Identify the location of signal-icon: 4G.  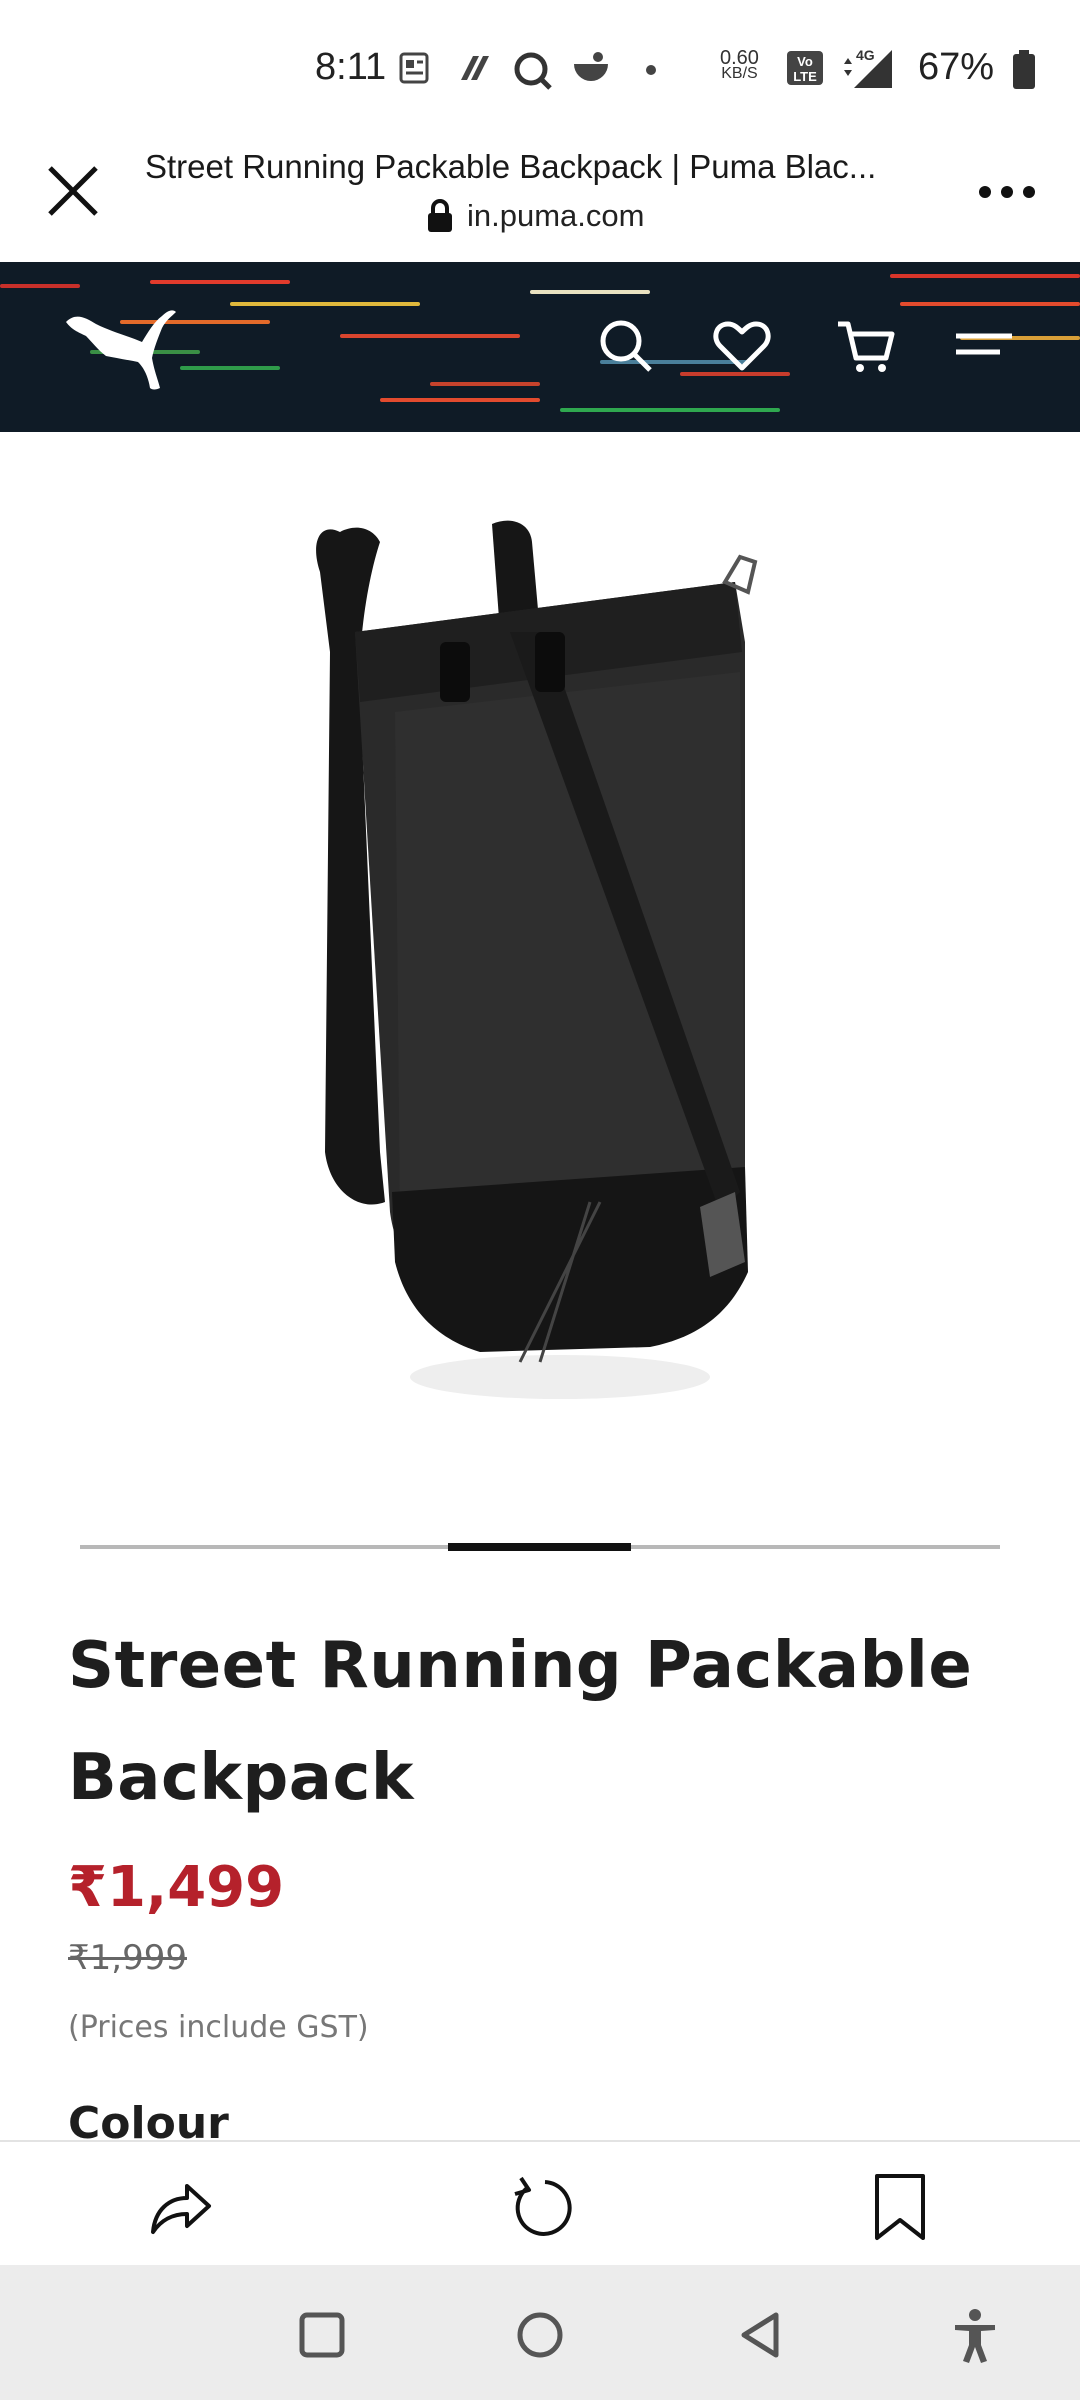
(868, 67).